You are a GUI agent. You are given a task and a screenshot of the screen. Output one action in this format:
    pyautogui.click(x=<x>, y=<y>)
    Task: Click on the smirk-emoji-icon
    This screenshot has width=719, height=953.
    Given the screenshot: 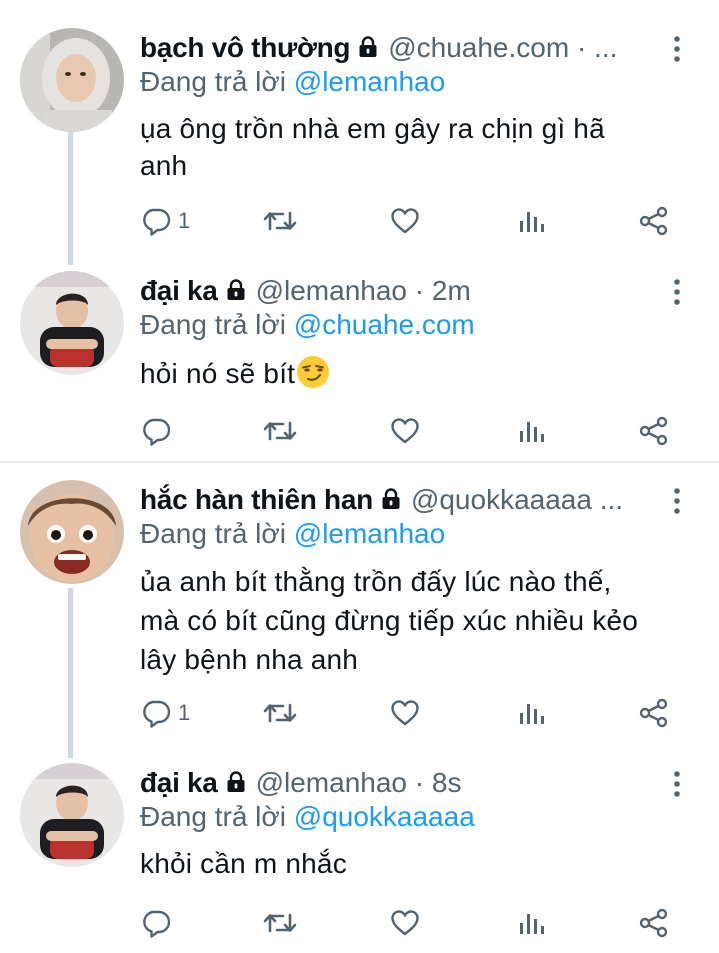 What is the action you would take?
    pyautogui.click(x=313, y=372)
    